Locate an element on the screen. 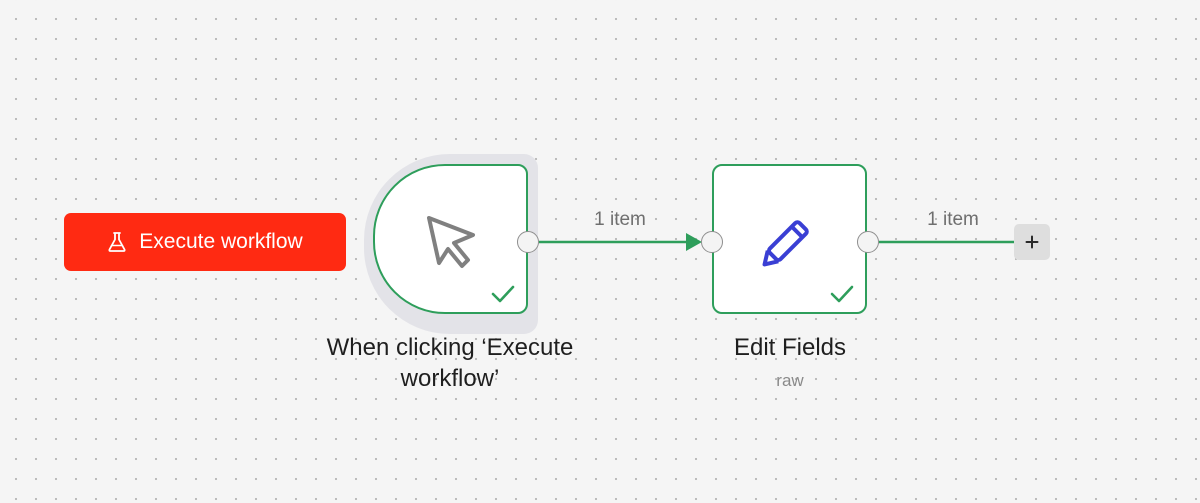 Image resolution: width=1200 pixels, height=503 pixels. trigger-node is located at coordinates (450, 239).